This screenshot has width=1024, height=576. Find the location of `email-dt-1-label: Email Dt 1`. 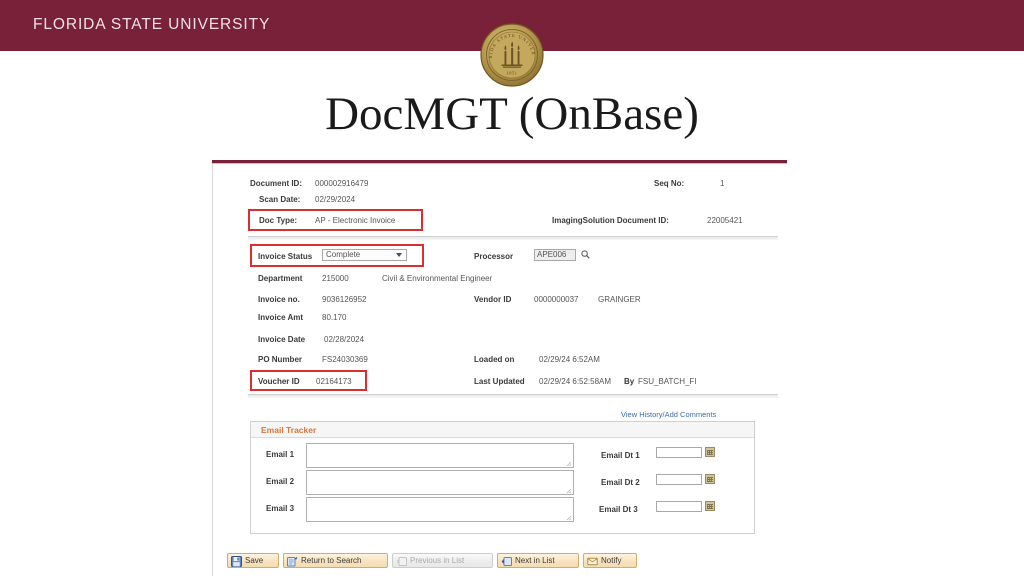

email-dt-1-label: Email Dt 1 is located at coordinates (620, 455).